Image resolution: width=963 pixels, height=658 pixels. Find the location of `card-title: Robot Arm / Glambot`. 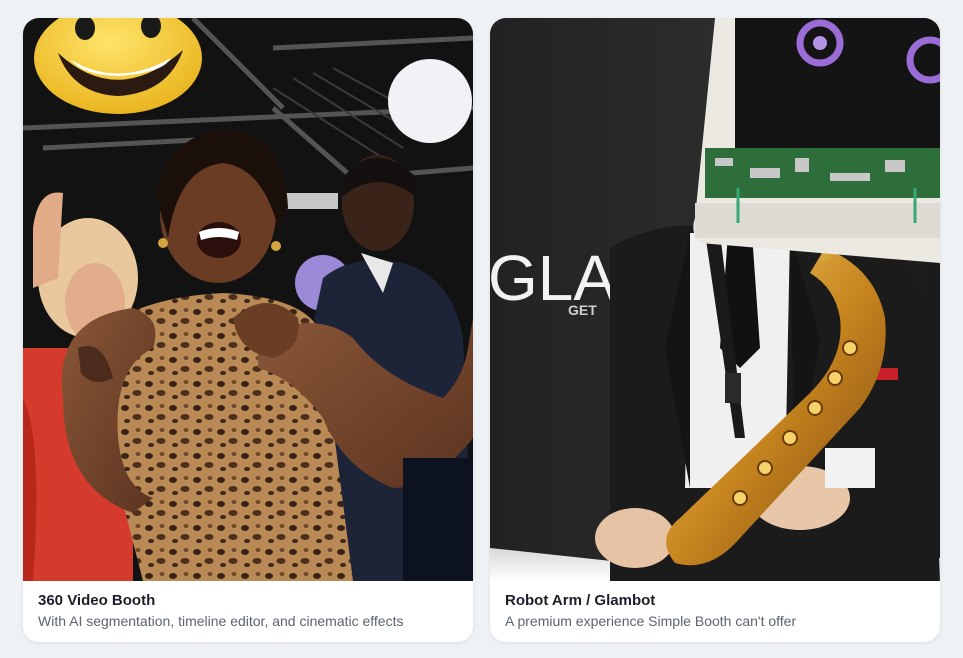

card-title: Robot Arm / Glambot is located at coordinates (580, 600).